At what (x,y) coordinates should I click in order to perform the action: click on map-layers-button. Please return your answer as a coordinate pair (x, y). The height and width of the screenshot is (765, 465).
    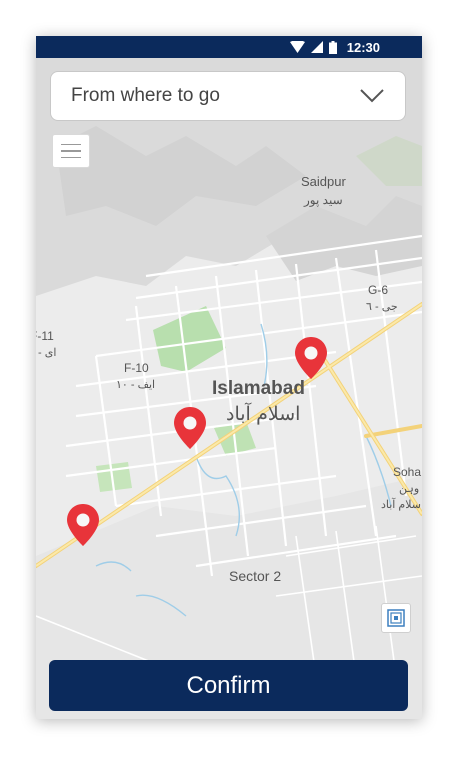
    Looking at the image, I should click on (396, 618).